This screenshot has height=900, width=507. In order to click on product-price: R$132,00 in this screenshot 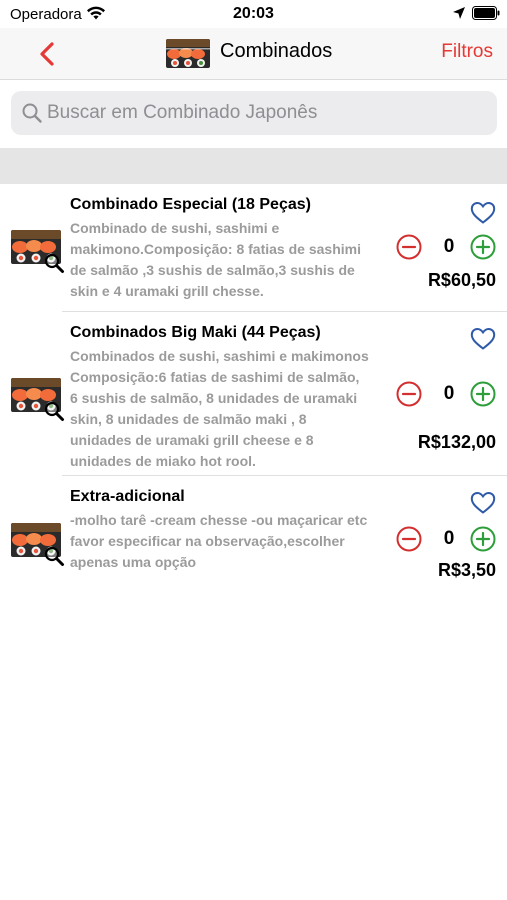, I will do `click(456, 442)`.